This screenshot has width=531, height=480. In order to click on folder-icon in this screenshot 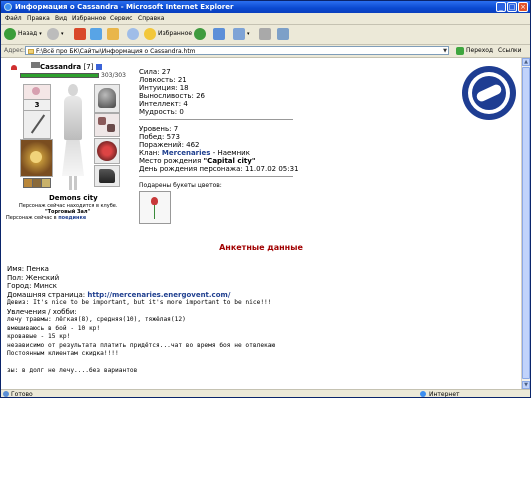, I will do `click(31, 51)`.